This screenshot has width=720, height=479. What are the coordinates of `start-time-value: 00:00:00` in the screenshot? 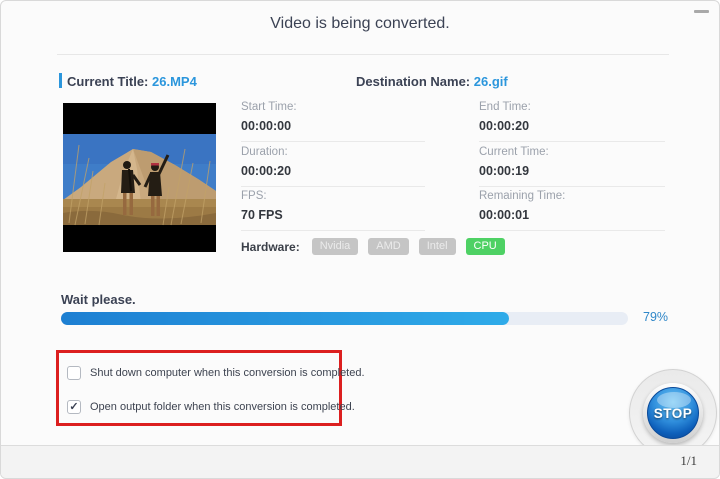 It's located at (266, 126).